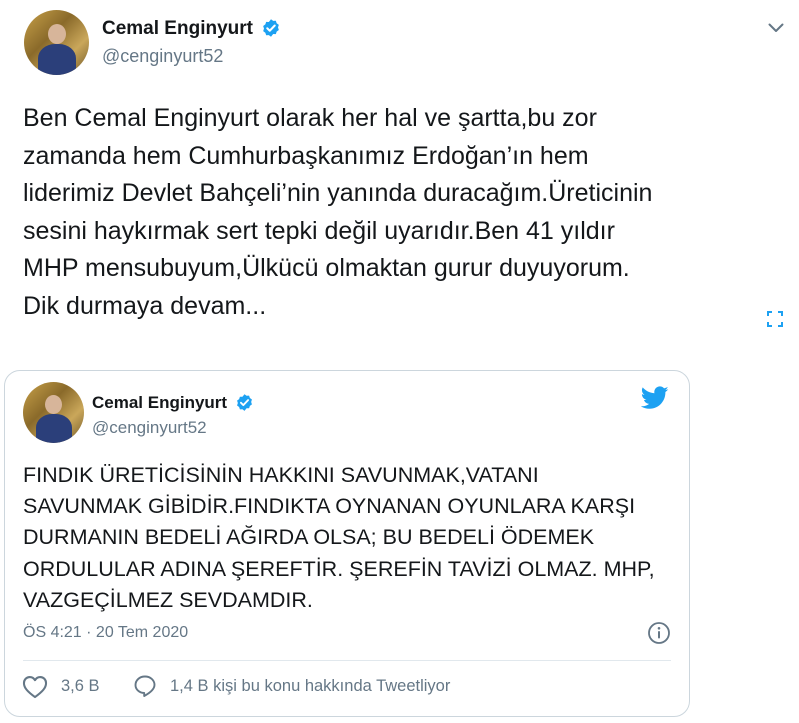  I want to click on info-icon, so click(659, 633).